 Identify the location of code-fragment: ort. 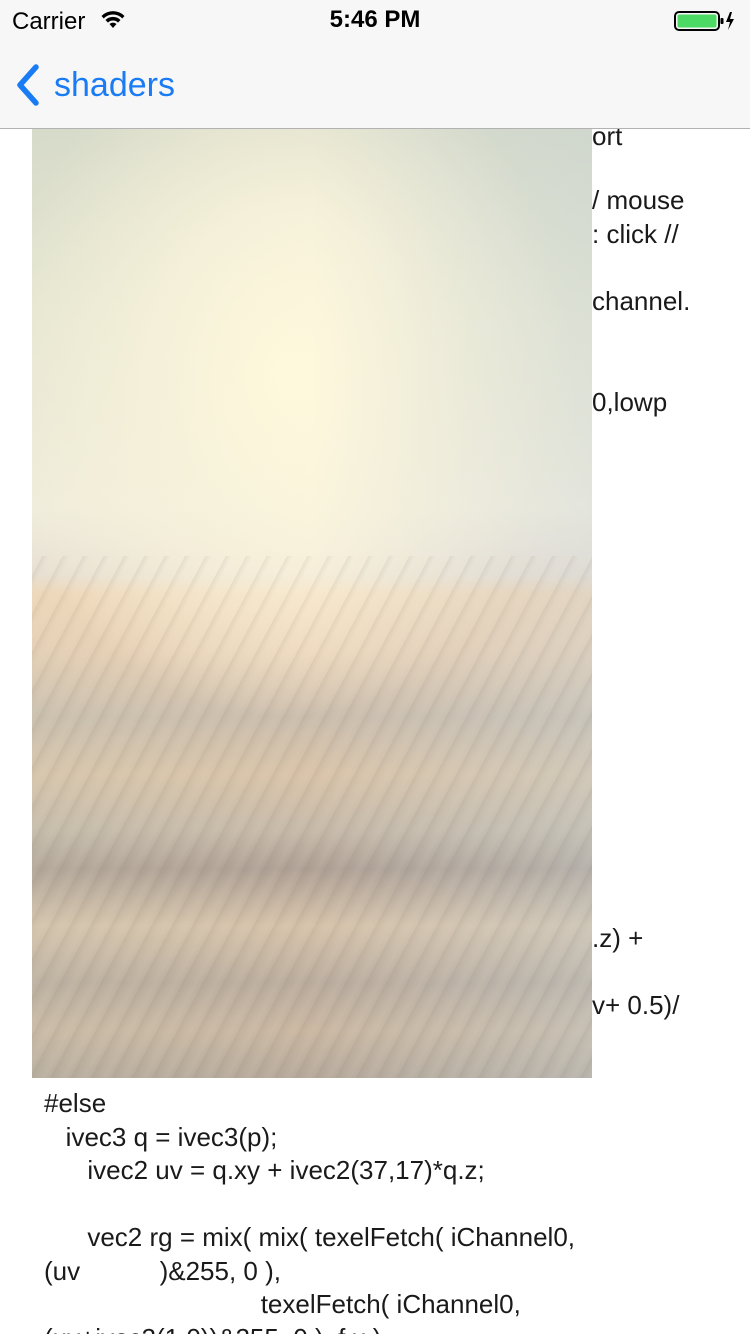
(607, 139).